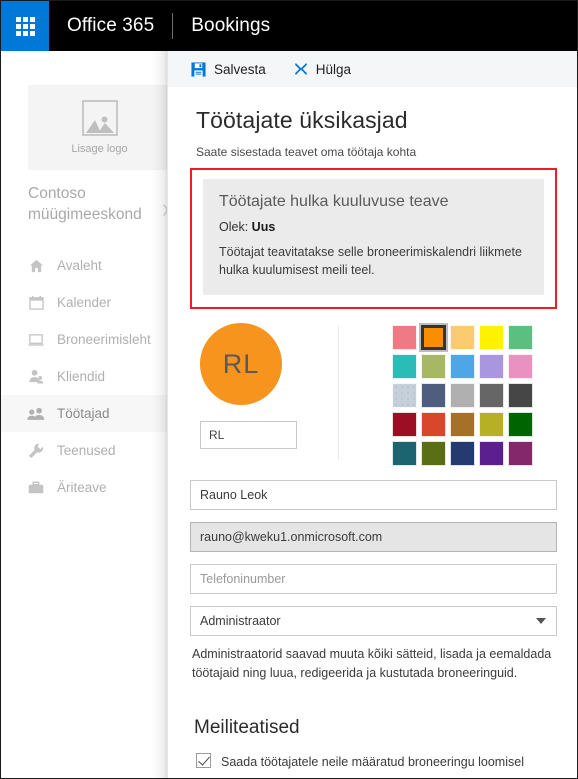 Image resolution: width=578 pixels, height=779 pixels. I want to click on add-logo-button: Lisage logo, so click(99, 127).